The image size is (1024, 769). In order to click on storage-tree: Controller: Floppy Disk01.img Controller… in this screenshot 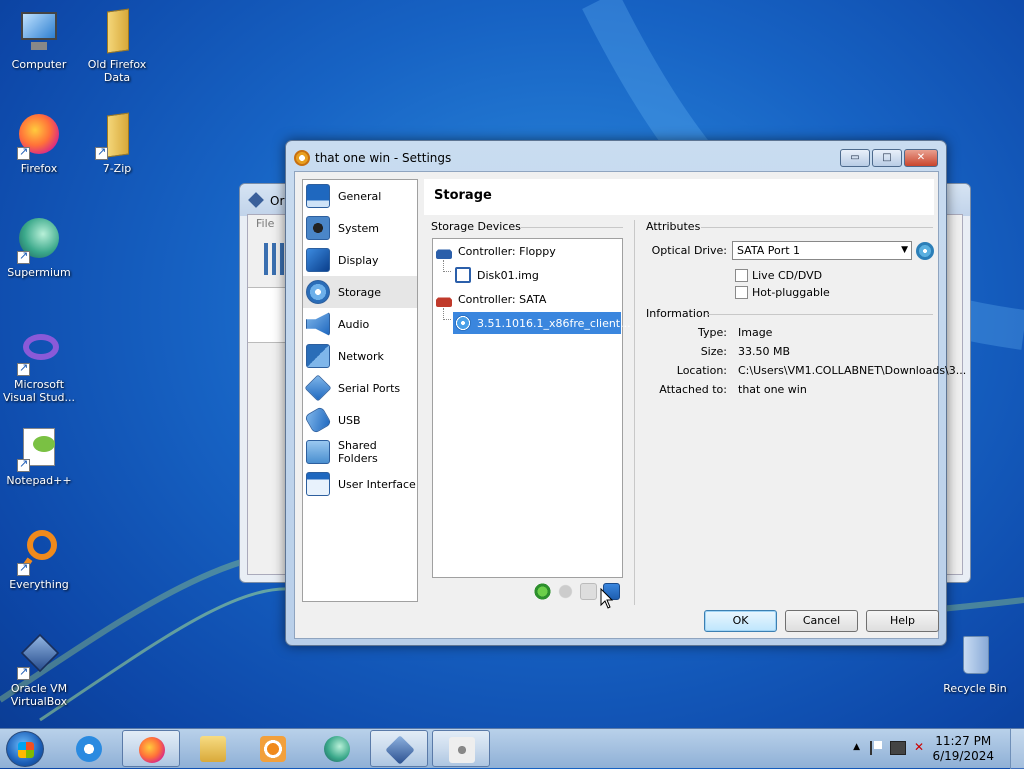, I will do `click(531, 408)`.